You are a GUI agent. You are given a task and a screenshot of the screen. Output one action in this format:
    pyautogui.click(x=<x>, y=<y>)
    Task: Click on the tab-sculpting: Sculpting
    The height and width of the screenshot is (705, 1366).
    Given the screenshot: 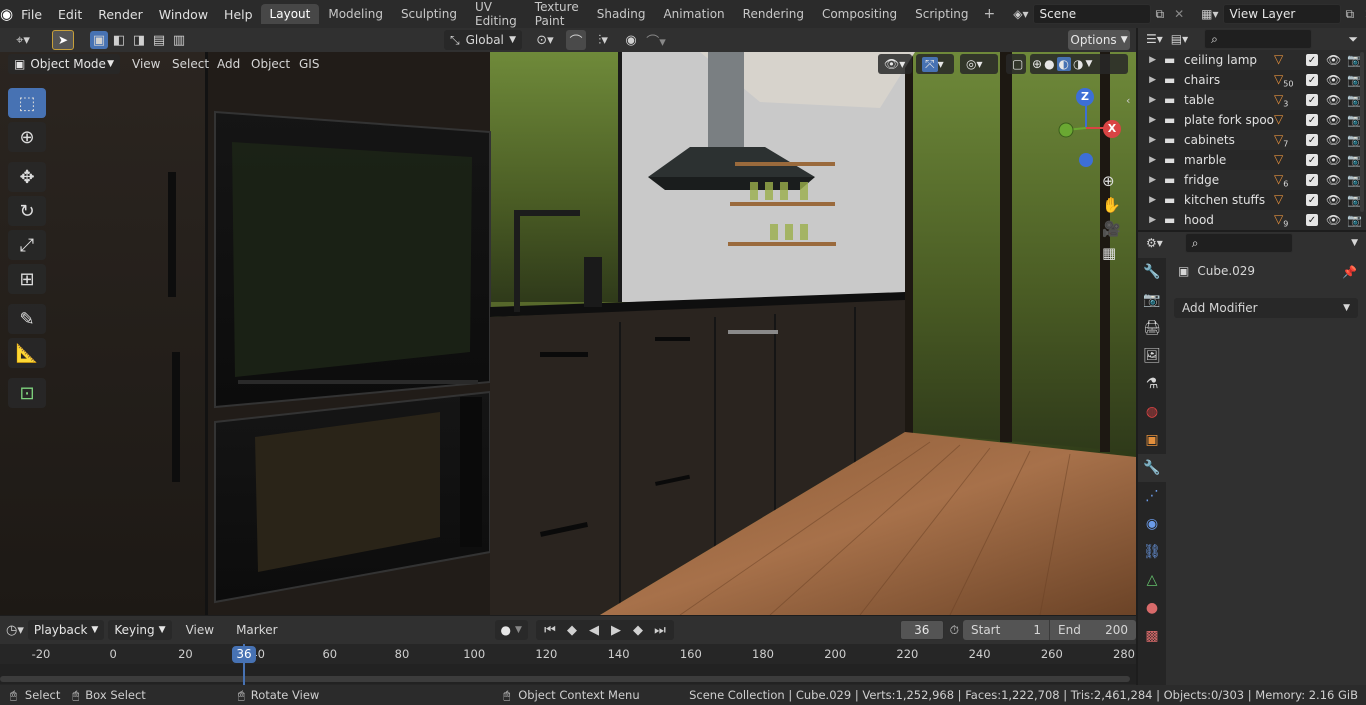 What is the action you would take?
    pyautogui.click(x=429, y=14)
    